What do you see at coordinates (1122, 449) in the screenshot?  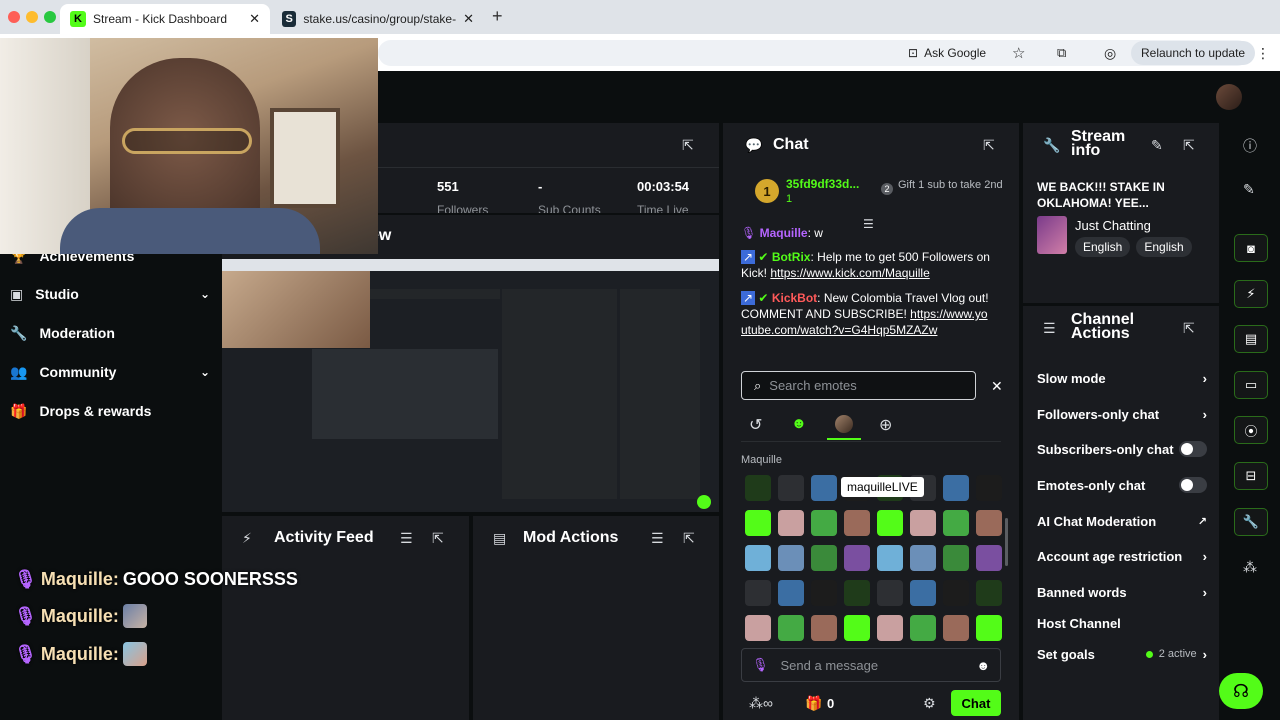 I see `subscribers-only-row: Subscribers-only chat` at bounding box center [1122, 449].